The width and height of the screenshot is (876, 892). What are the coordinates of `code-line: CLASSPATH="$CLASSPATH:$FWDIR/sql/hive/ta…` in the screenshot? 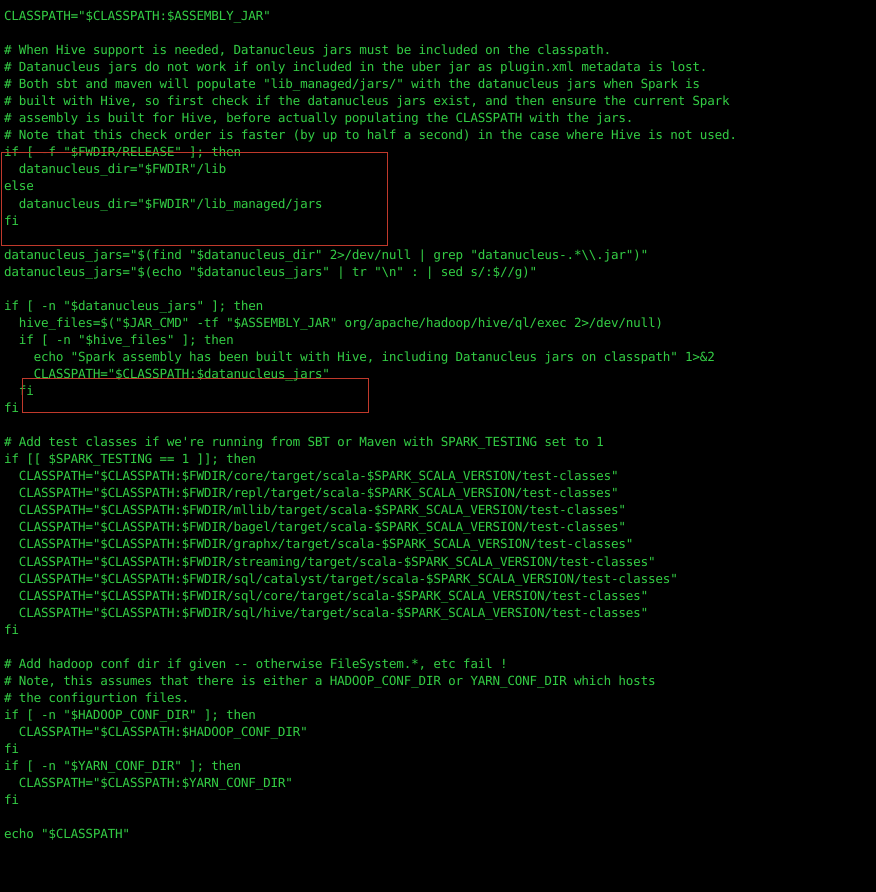 It's located at (326, 612).